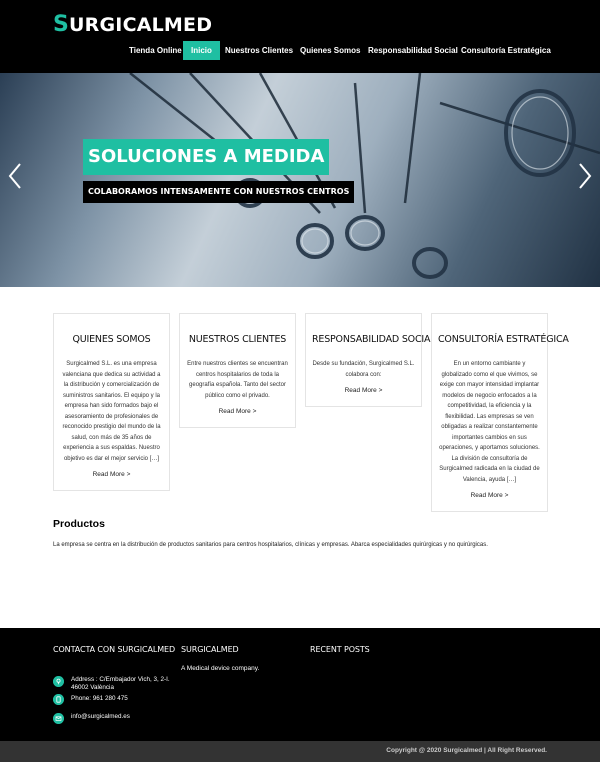  Describe the element at coordinates (413, 50) in the screenshot. I see `nav-item-responsabilidad-social: Responsabilidad Social` at that location.